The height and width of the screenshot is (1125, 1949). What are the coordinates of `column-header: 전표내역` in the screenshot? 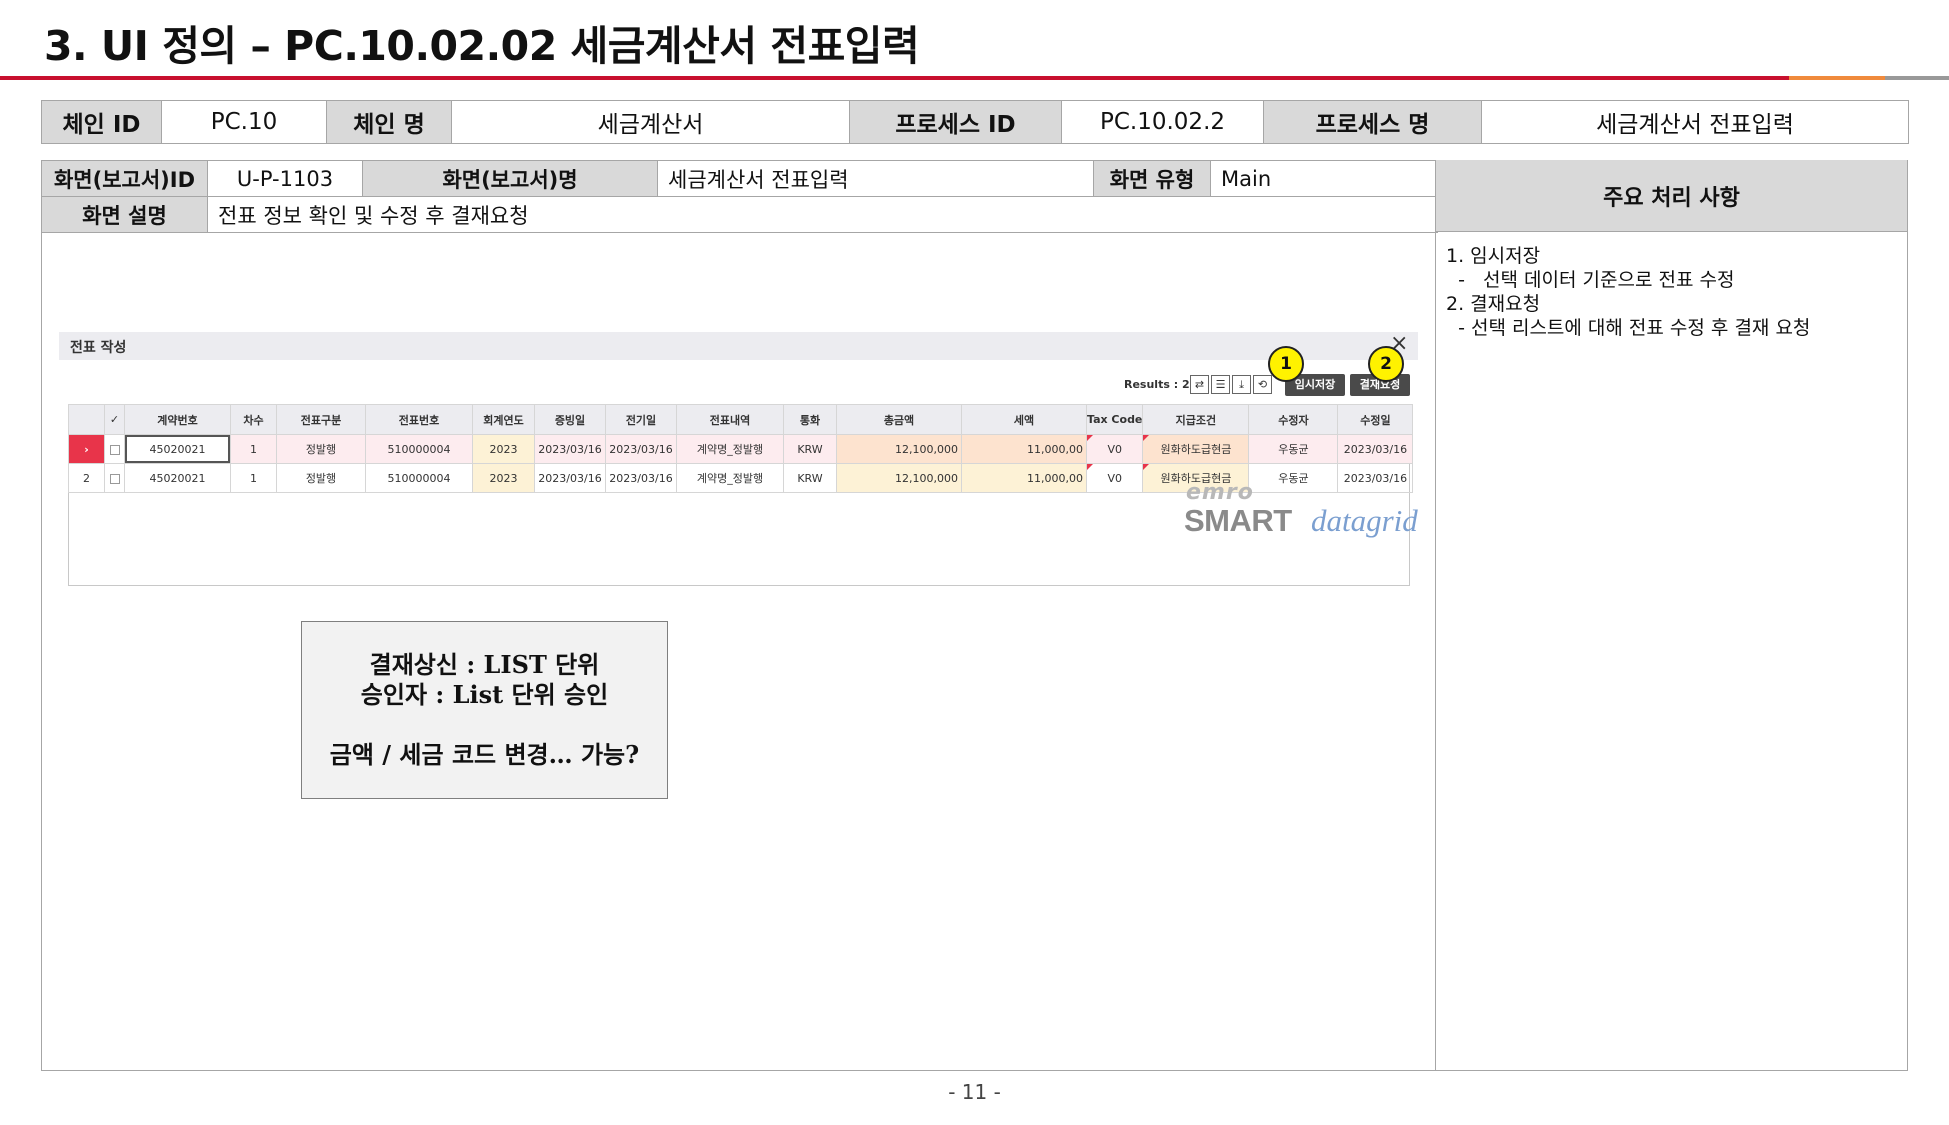 It's located at (730, 419).